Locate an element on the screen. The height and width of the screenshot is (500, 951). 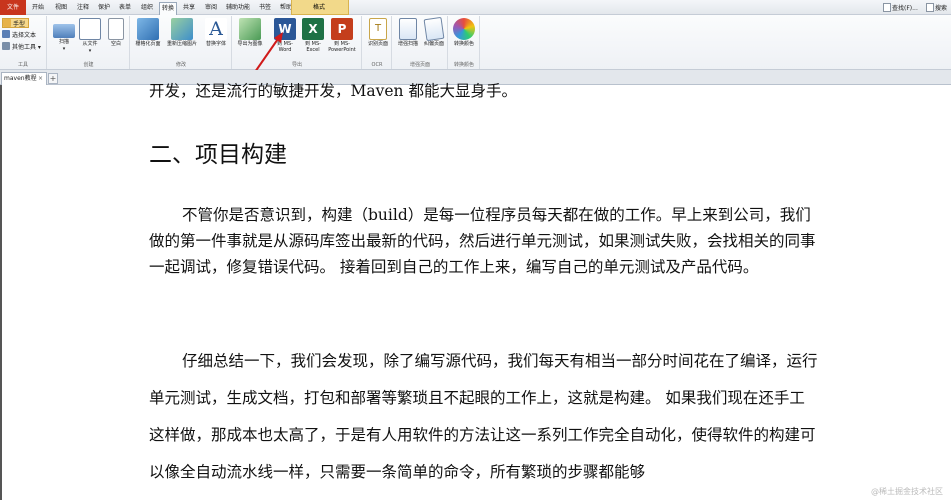
menu-format: 格式 is located at coordinates (319, 7).